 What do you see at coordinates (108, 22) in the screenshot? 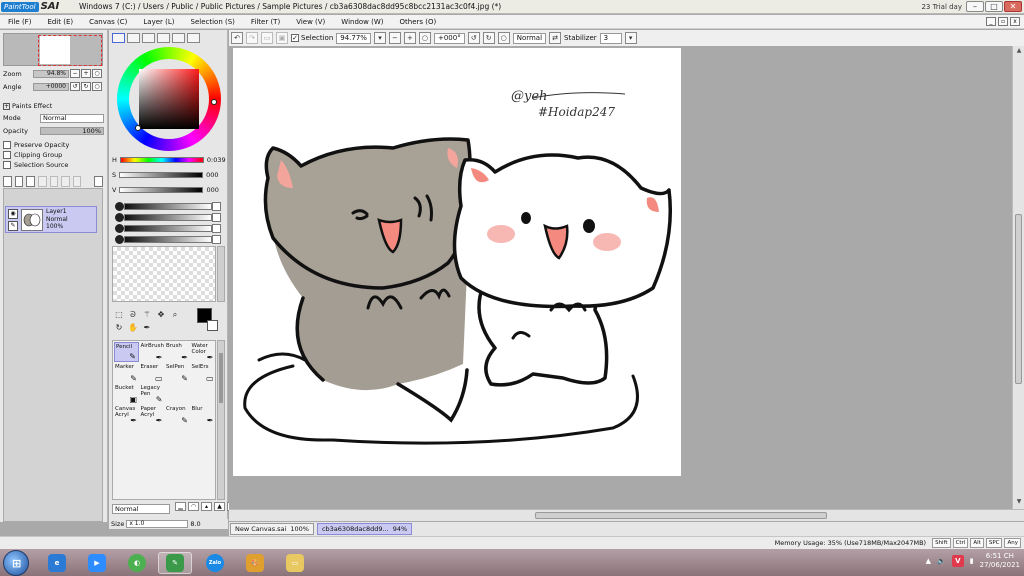
I see `menu-canvas: Canvas (C)` at bounding box center [108, 22].